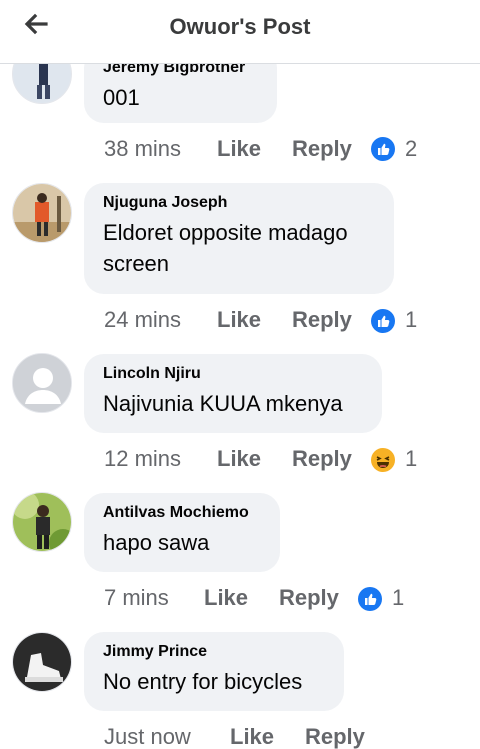  I want to click on comment-time: 38 mins, so click(143, 148).